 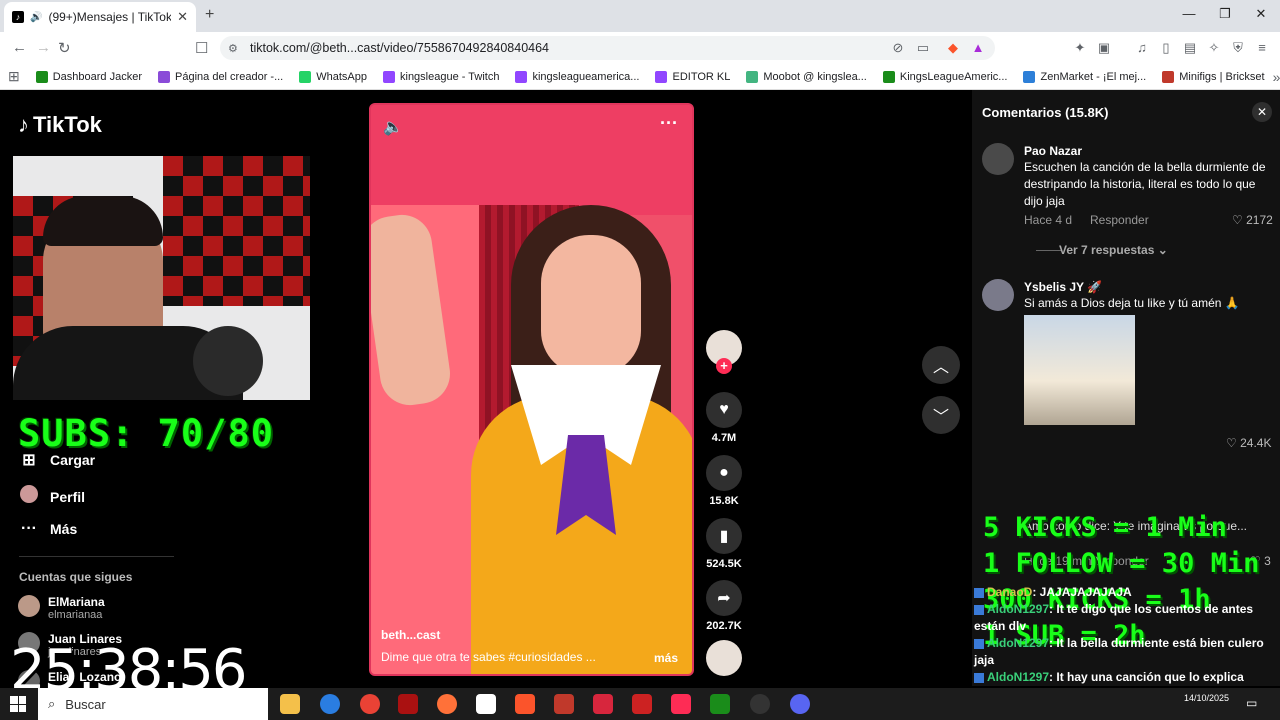 I want to click on file-explorer-icon, so click(x=290, y=704).